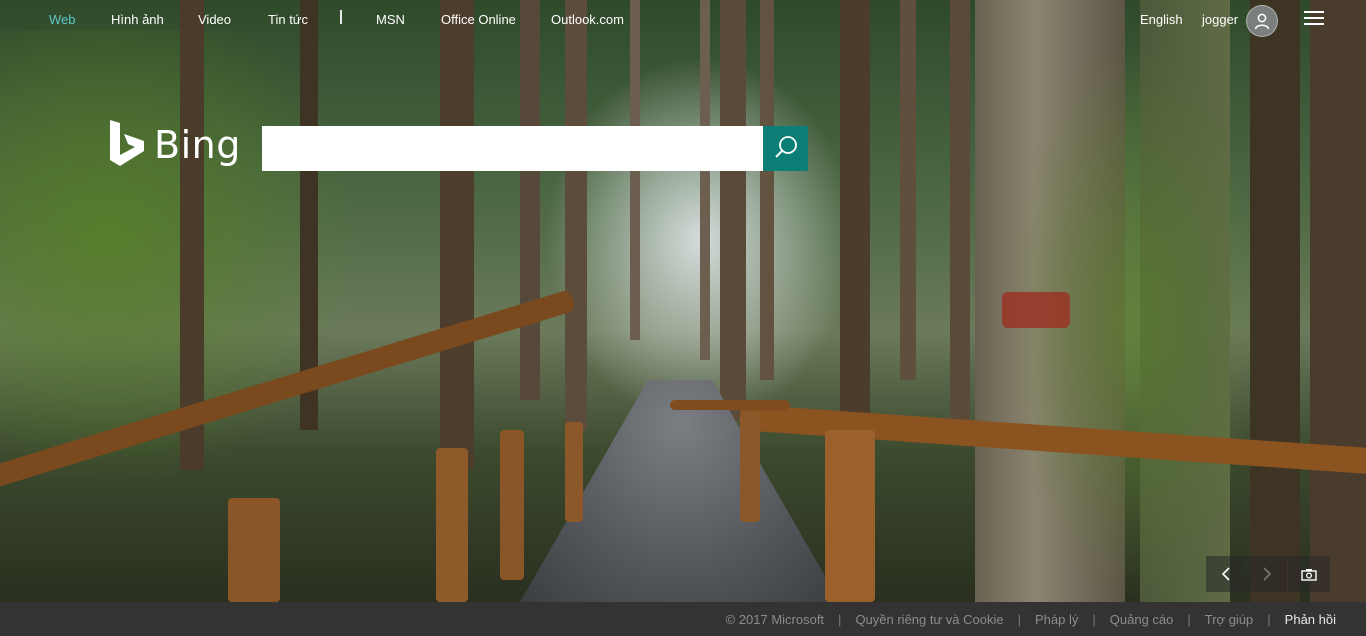  What do you see at coordinates (1036, 310) in the screenshot?
I see `trail-marker` at bounding box center [1036, 310].